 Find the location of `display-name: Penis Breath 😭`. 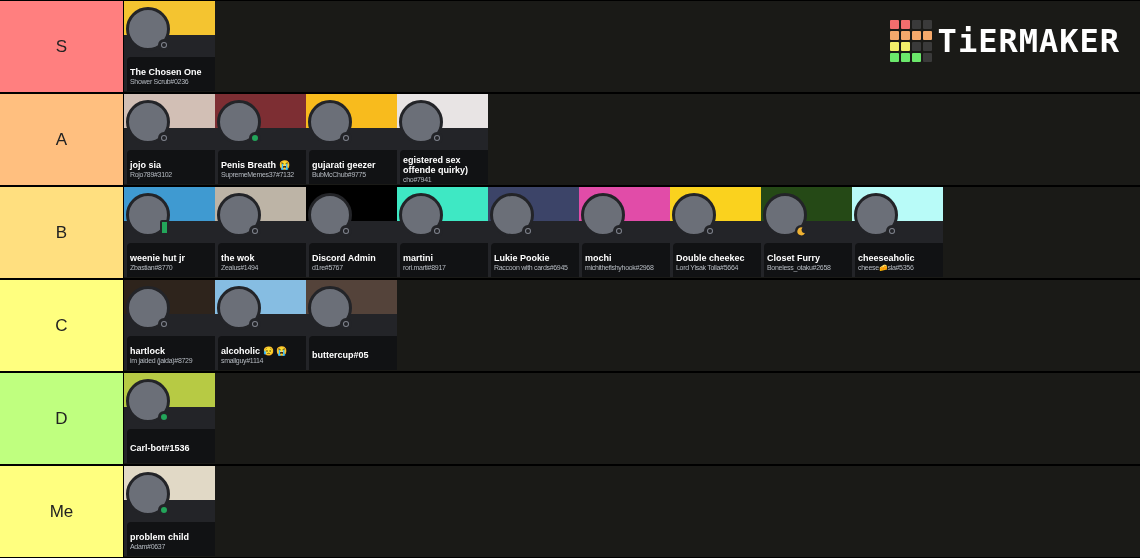

display-name: Penis Breath 😭 is located at coordinates (256, 164).